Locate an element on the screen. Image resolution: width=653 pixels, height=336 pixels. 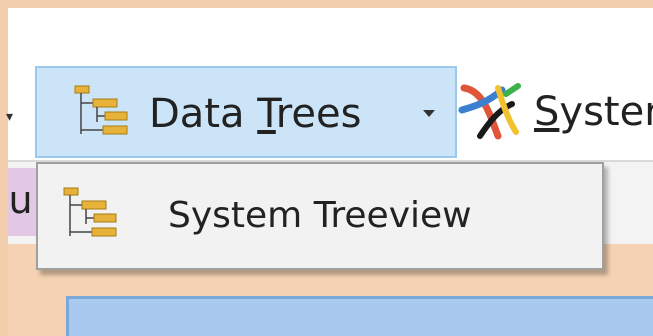
menu-item-label: System Treeview is located at coordinates (320, 215).